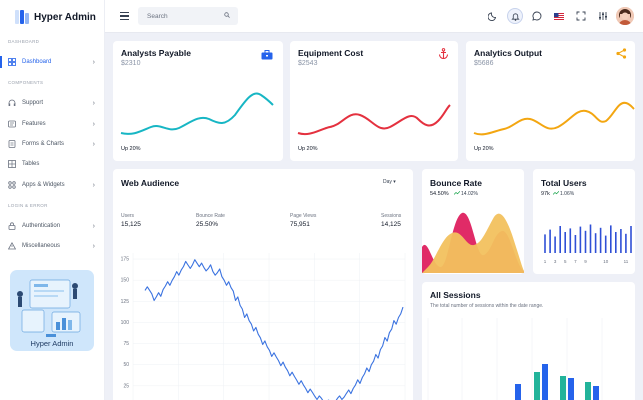  I want to click on bounce-value: 54.50%, so click(439, 194).